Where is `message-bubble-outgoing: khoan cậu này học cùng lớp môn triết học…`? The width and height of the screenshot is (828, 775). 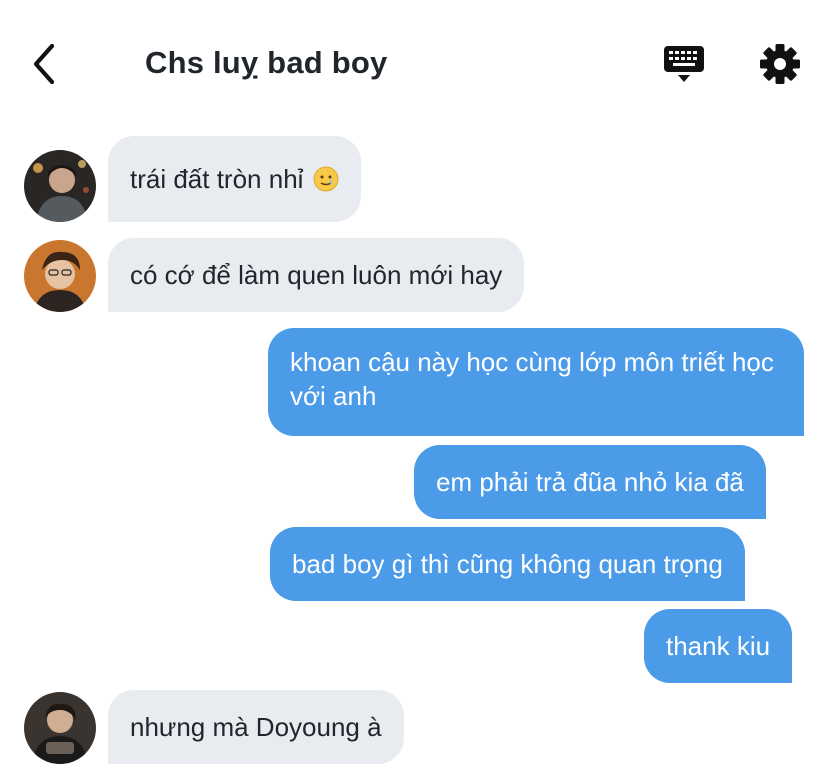
message-bubble-outgoing: khoan cậu này học cùng lớp môn triết học… is located at coordinates (536, 382).